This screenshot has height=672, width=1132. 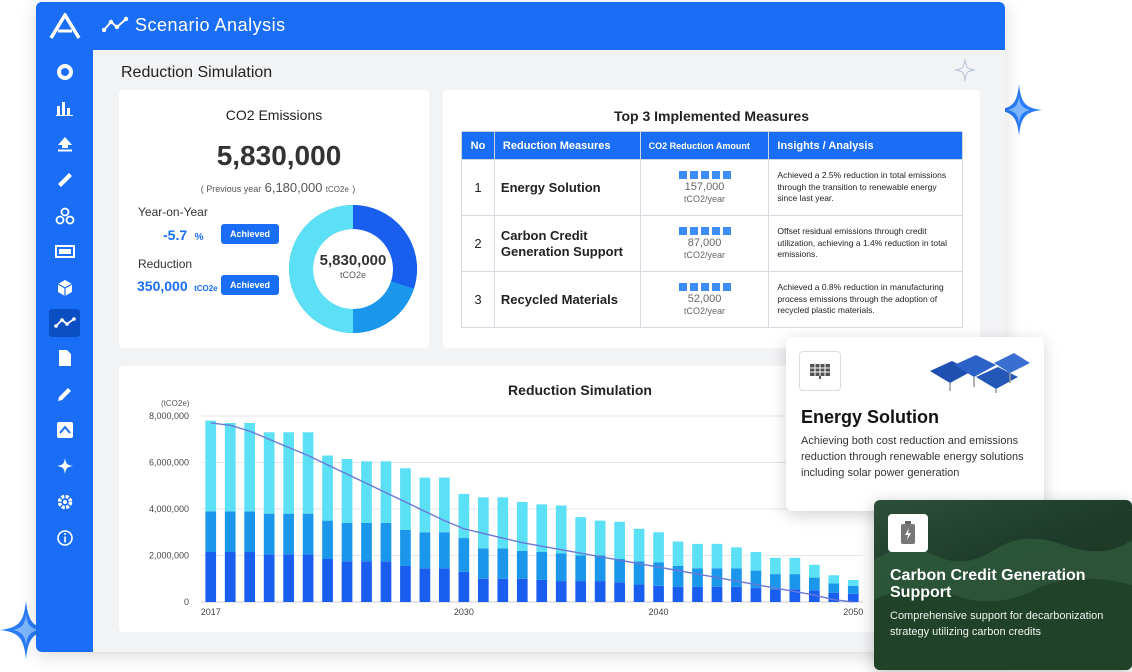 I want to click on reduction-value-group: 350,000 tCO2e, so click(x=177, y=287).